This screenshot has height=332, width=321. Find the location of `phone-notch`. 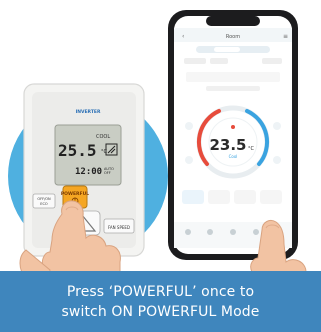

phone-notch is located at coordinates (233, 21).